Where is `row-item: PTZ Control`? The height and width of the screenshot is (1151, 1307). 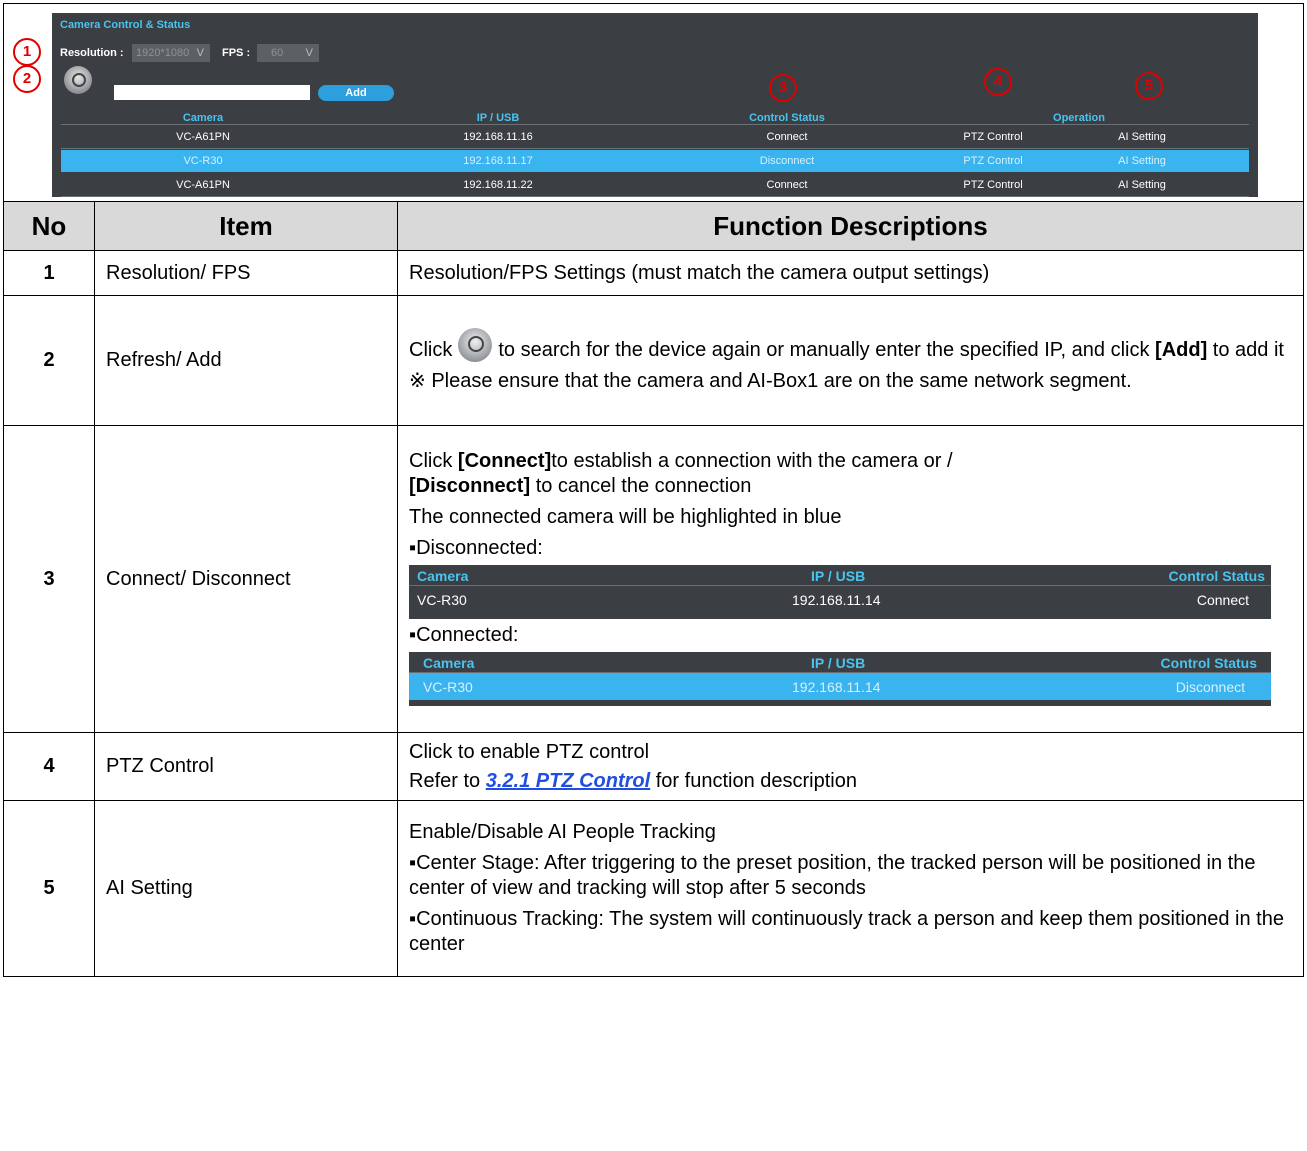
row-item: PTZ Control is located at coordinates (246, 766).